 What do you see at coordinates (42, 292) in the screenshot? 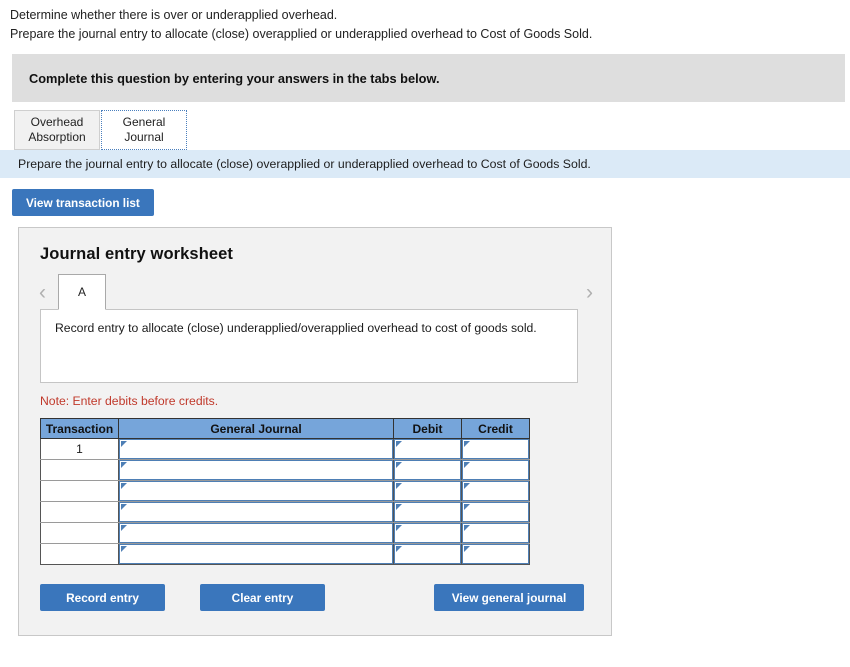
I see `chevron-left-icon: ‹` at bounding box center [42, 292].